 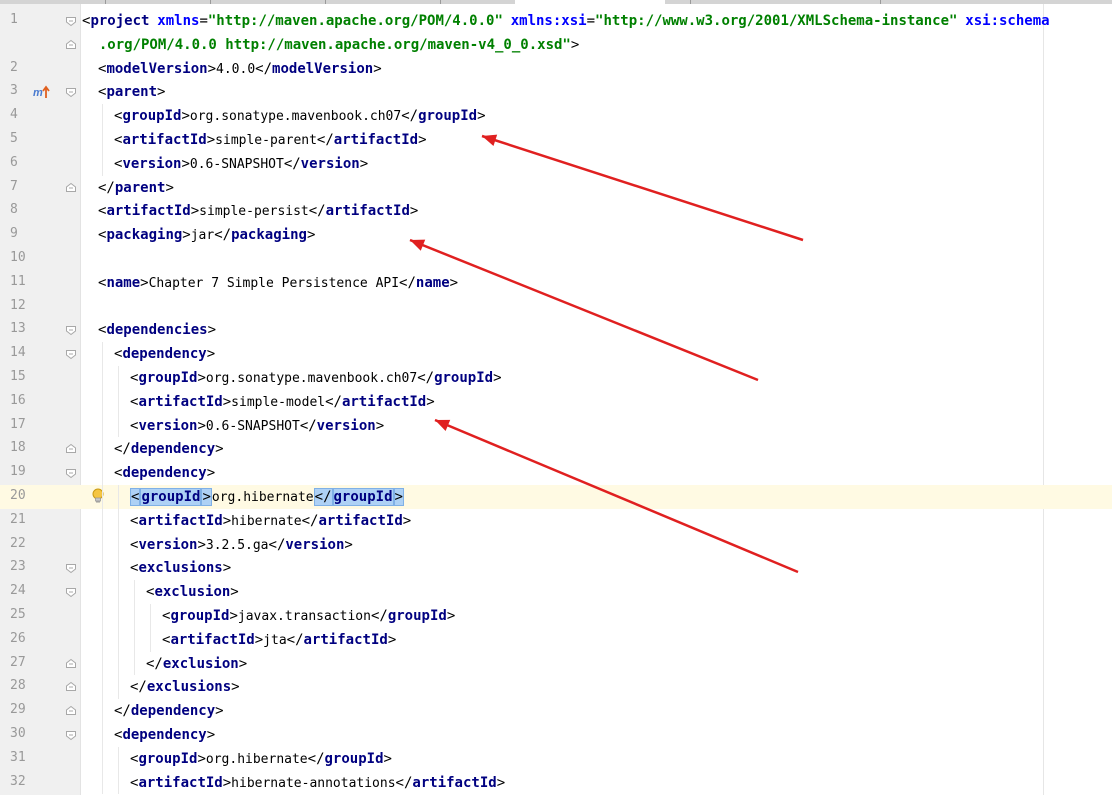 I want to click on code-text: <modelVersion>4.0.0</modelVersion>, so click(x=240, y=69).